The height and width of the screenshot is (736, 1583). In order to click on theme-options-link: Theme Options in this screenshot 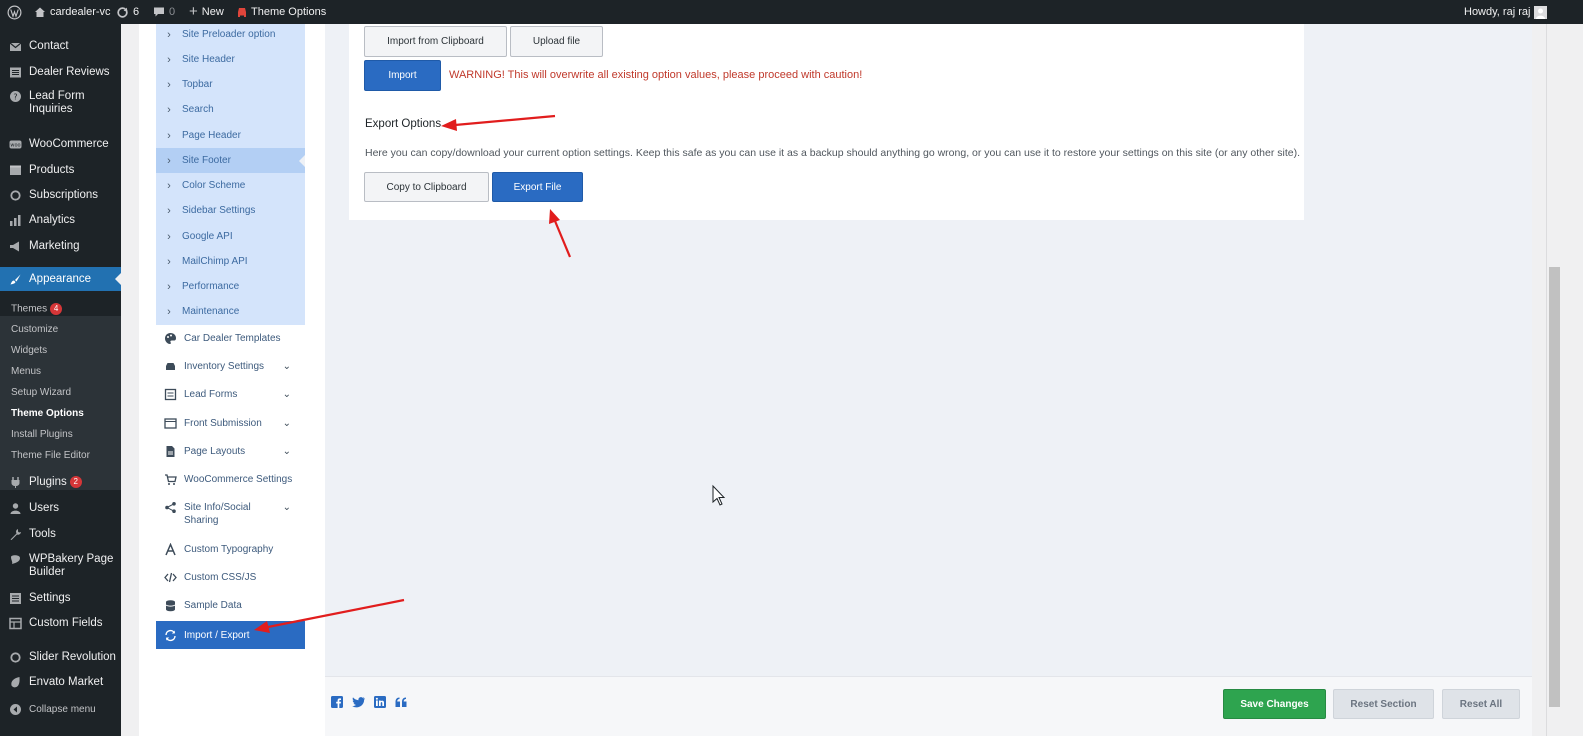, I will do `click(281, 12)`.